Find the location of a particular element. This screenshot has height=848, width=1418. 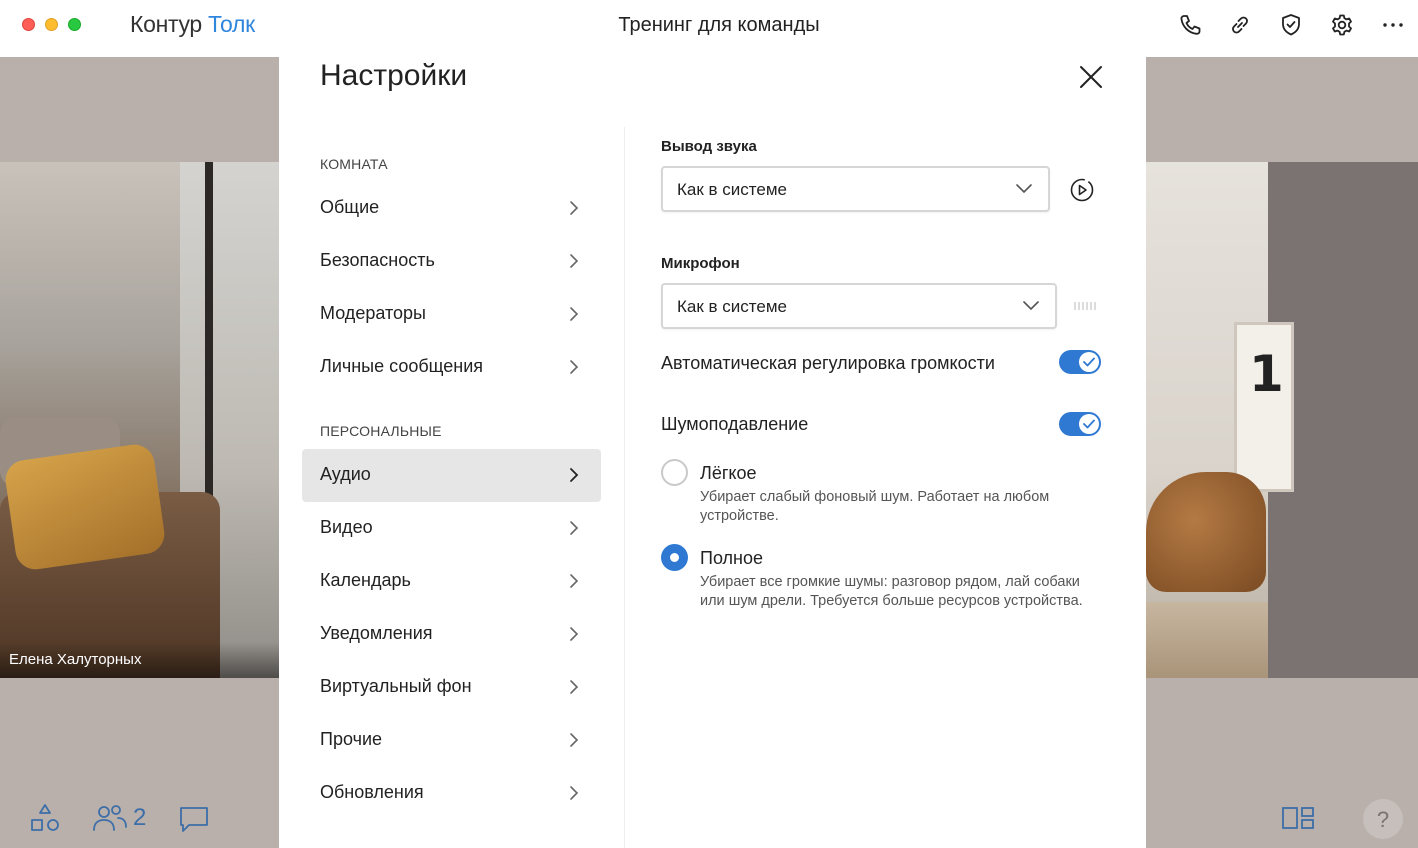

help-label: ? is located at coordinates (1383, 819).